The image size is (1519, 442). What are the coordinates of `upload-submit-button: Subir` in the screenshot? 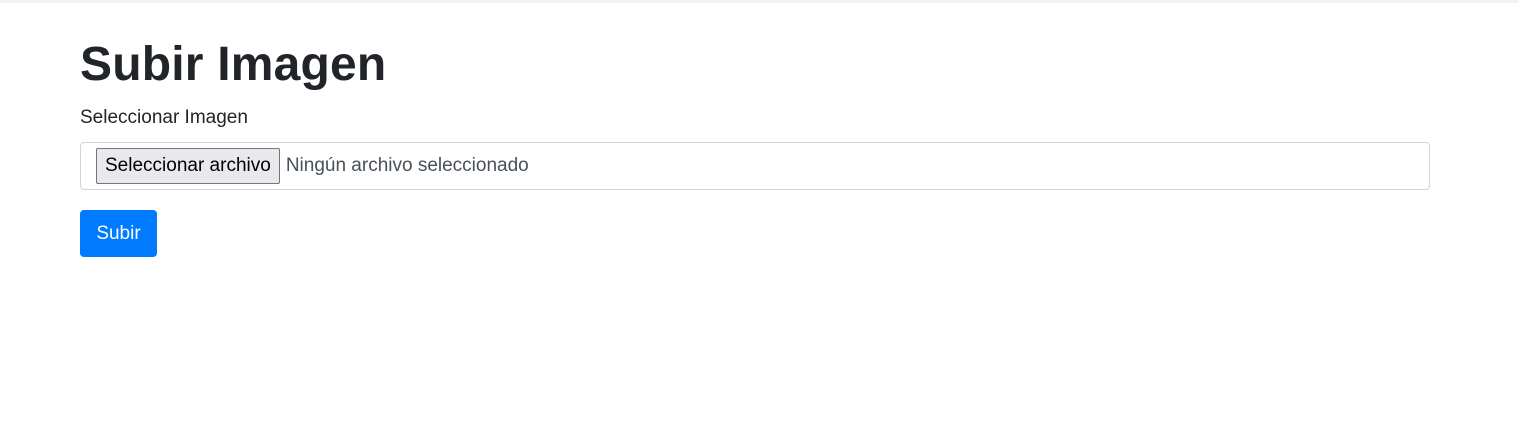 It's located at (118, 233).